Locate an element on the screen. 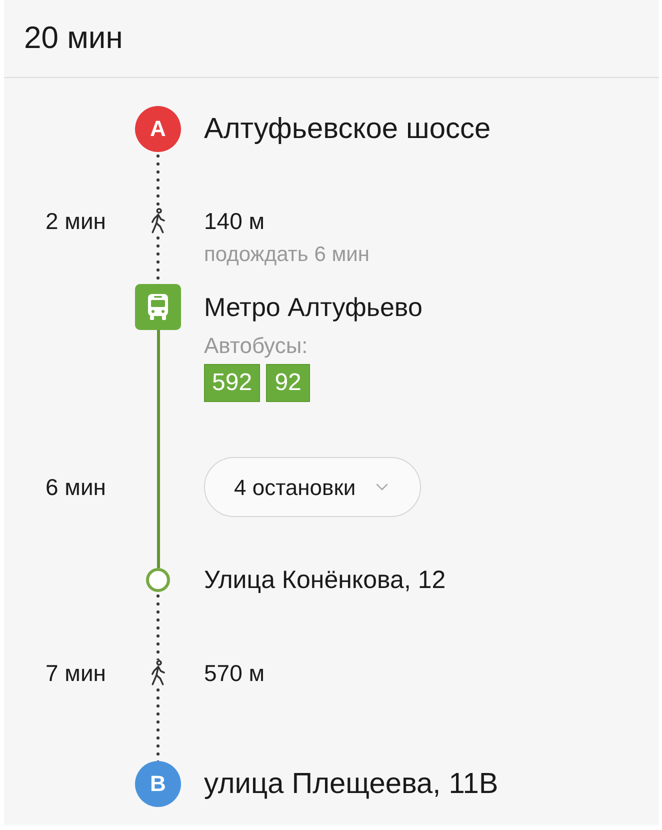  route-point-marker: B is located at coordinates (158, 784).